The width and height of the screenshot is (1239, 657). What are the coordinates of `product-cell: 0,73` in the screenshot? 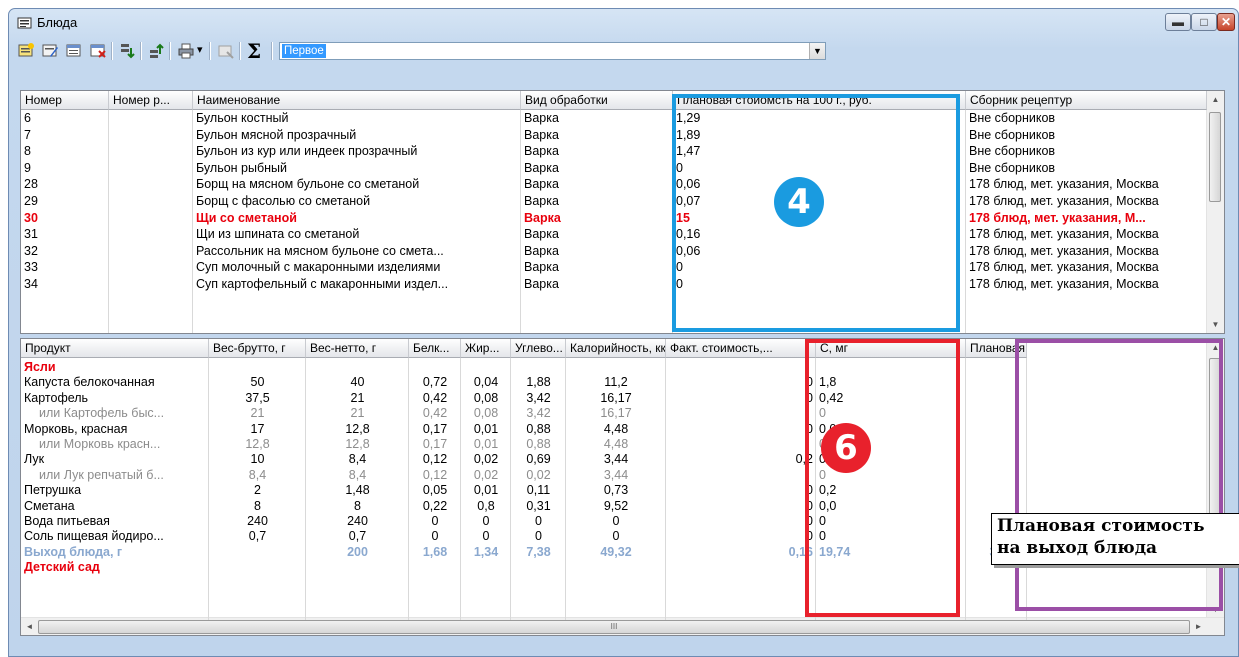 It's located at (616, 490).